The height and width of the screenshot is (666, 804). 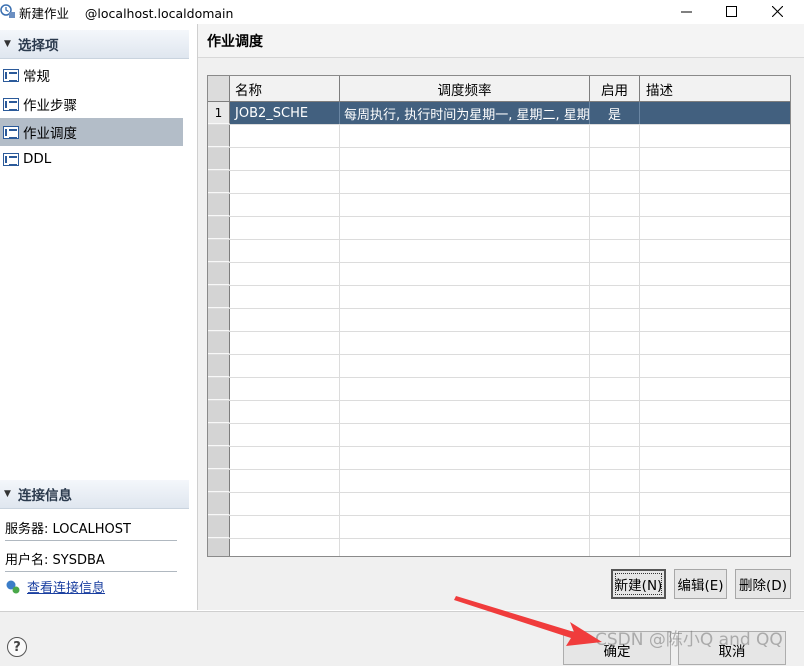 What do you see at coordinates (615, 113) in the screenshot?
I see `cell-enabled: 是` at bounding box center [615, 113].